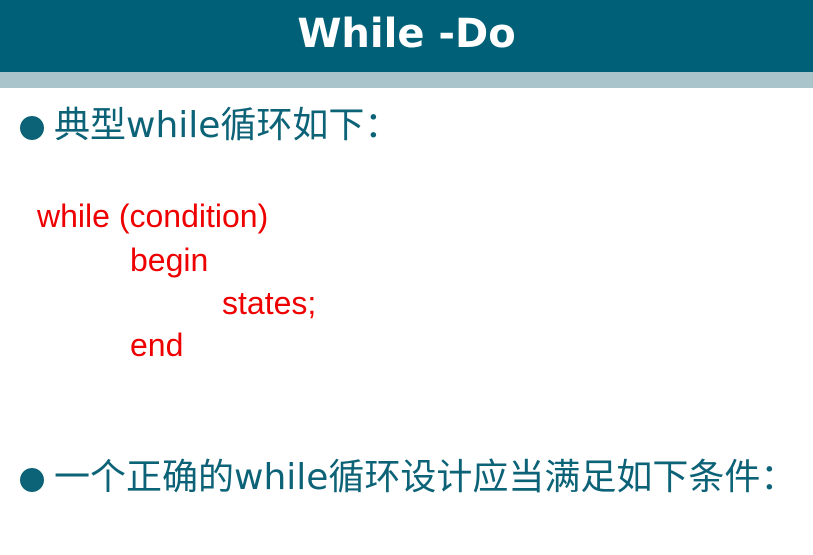  I want to click on slide-title: While -Do, so click(406, 34).